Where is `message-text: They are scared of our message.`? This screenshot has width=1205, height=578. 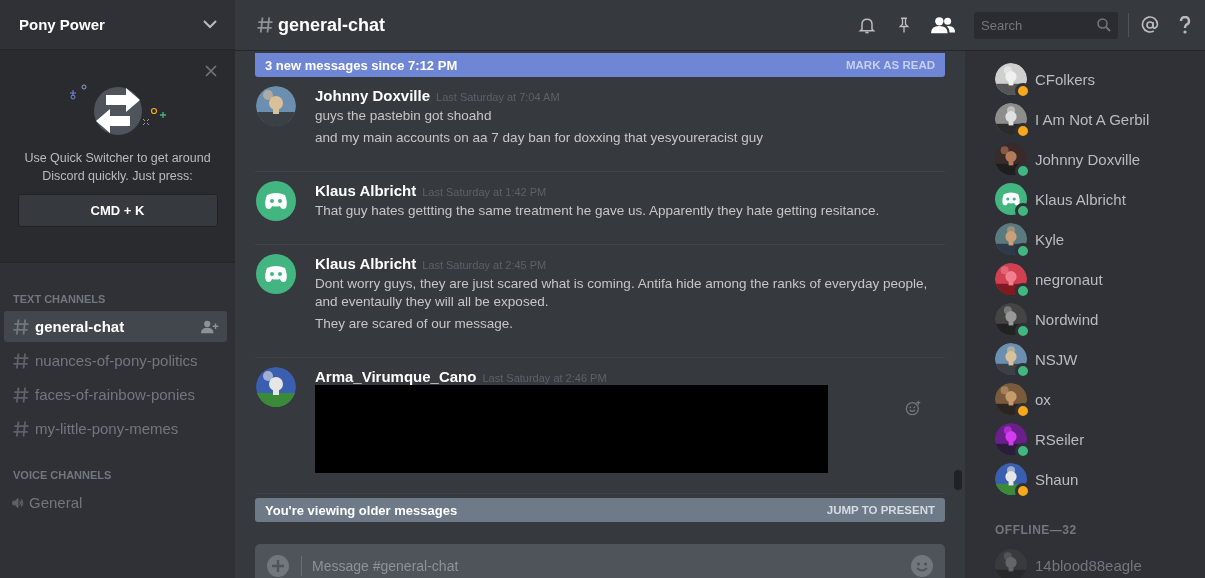 message-text: They are scared of our message. is located at coordinates (415, 324).